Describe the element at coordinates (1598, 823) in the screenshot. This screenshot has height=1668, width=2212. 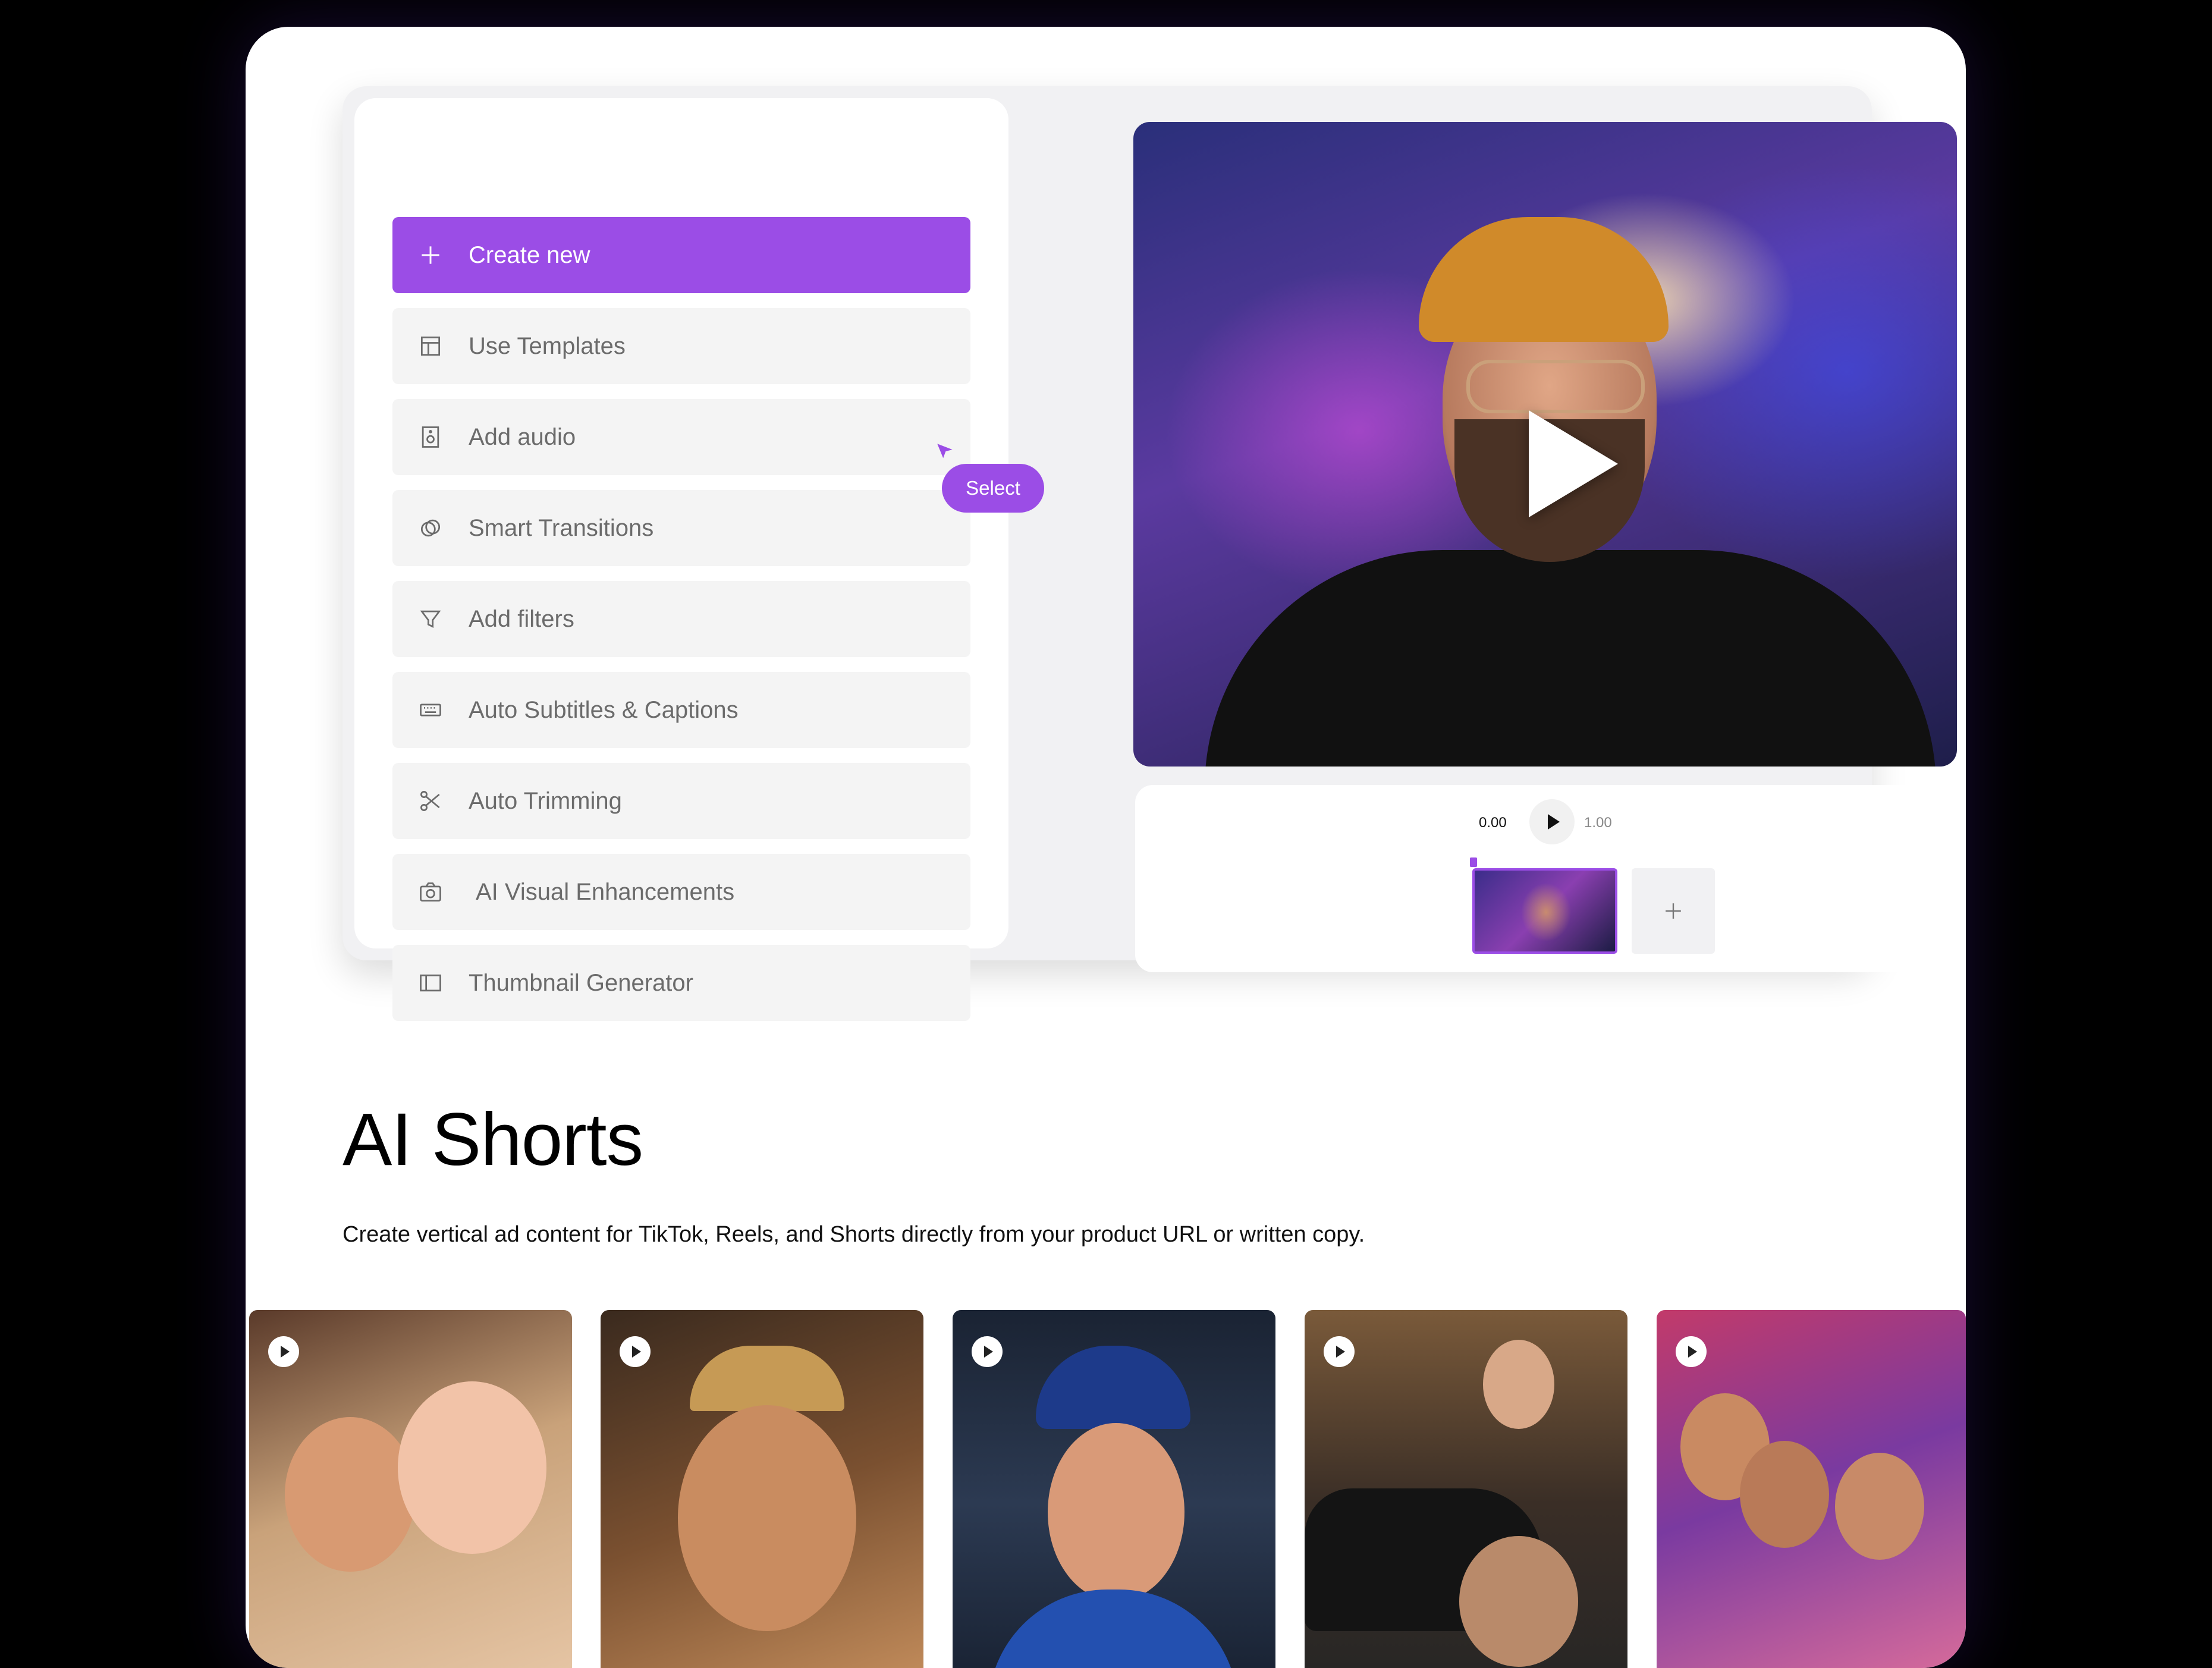
I see `time-end: 1.00` at that location.